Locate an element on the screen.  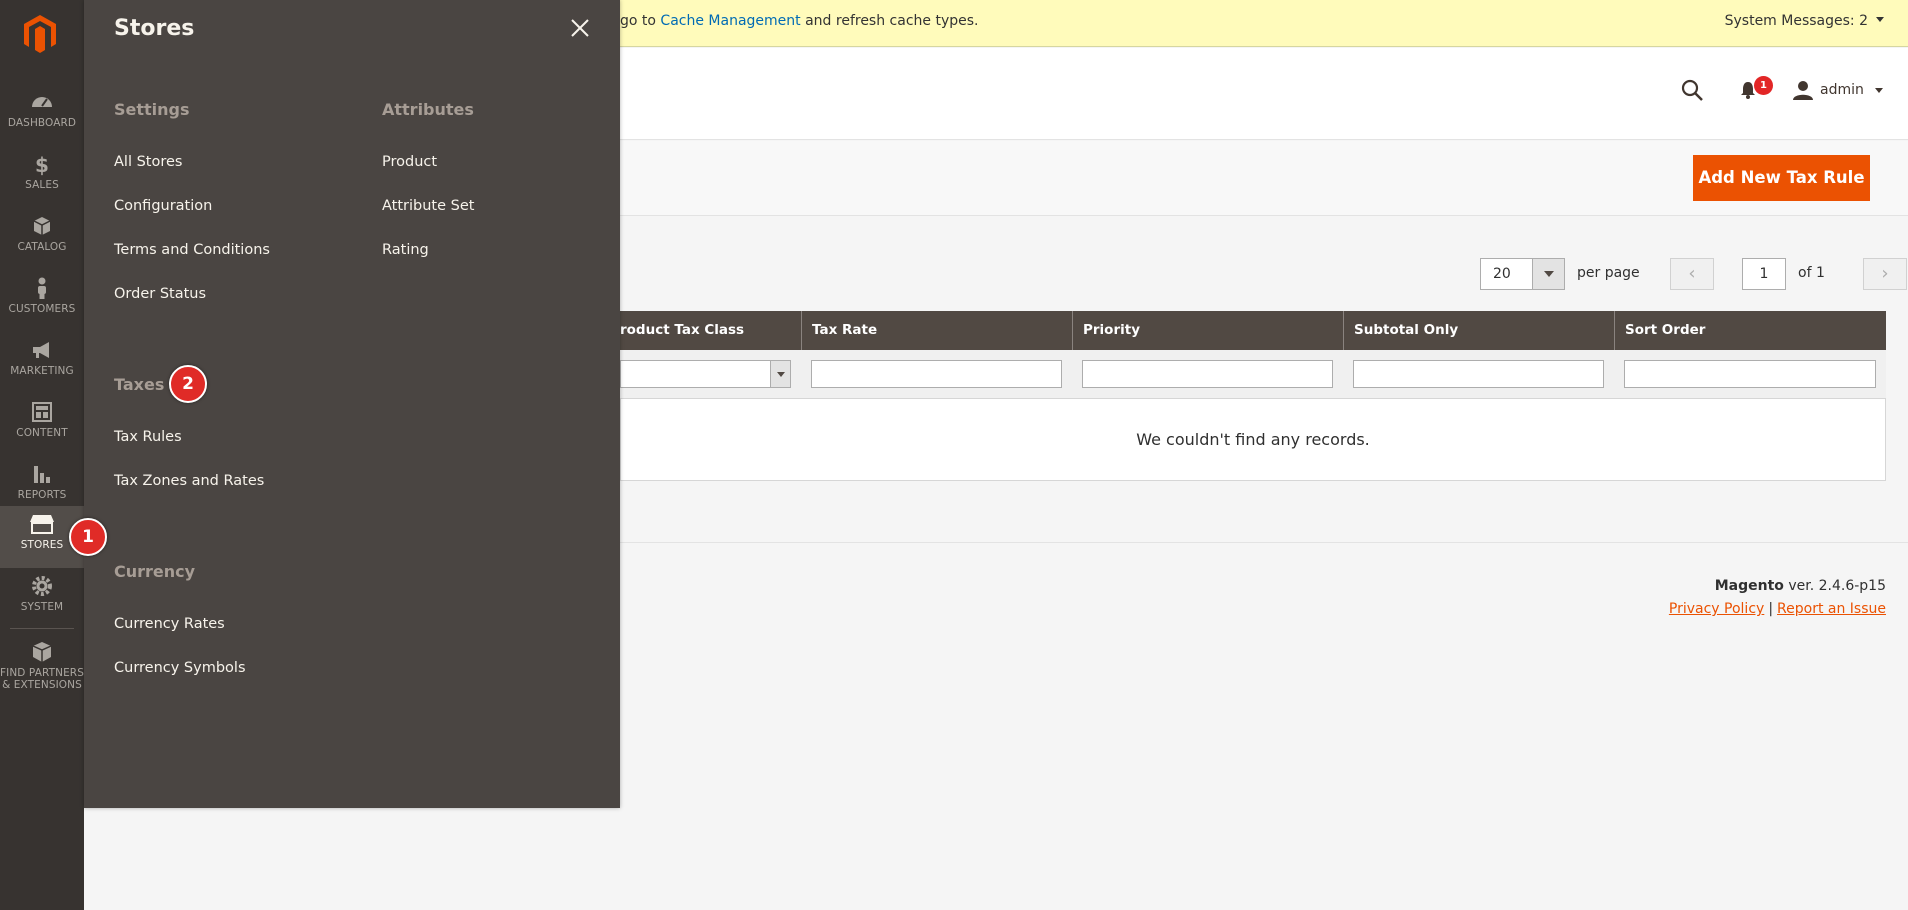
notifications-button: 1 is located at coordinates (1755, 90).